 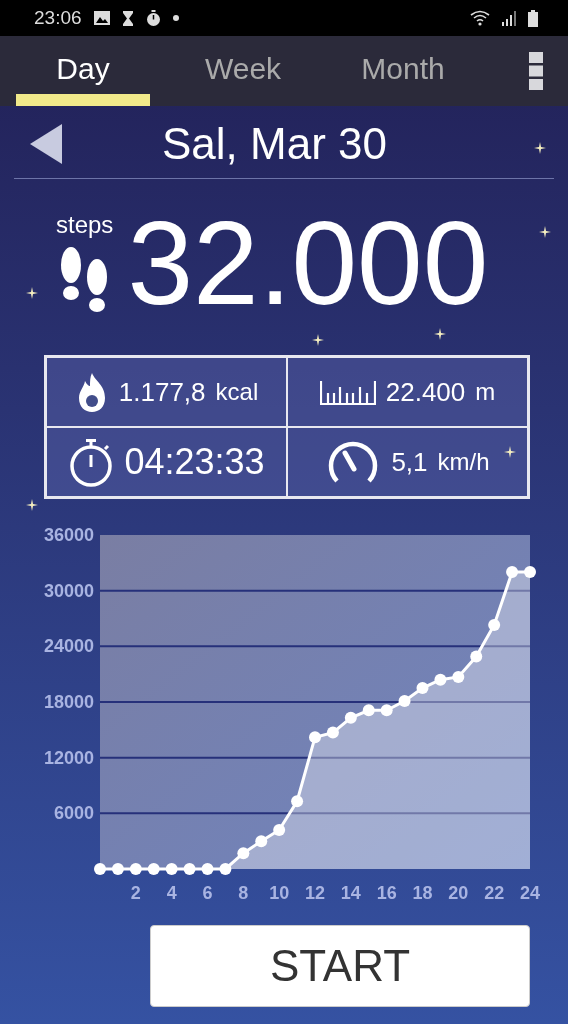 What do you see at coordinates (409, 462) in the screenshot?
I see `stat-value: 5,1` at bounding box center [409, 462].